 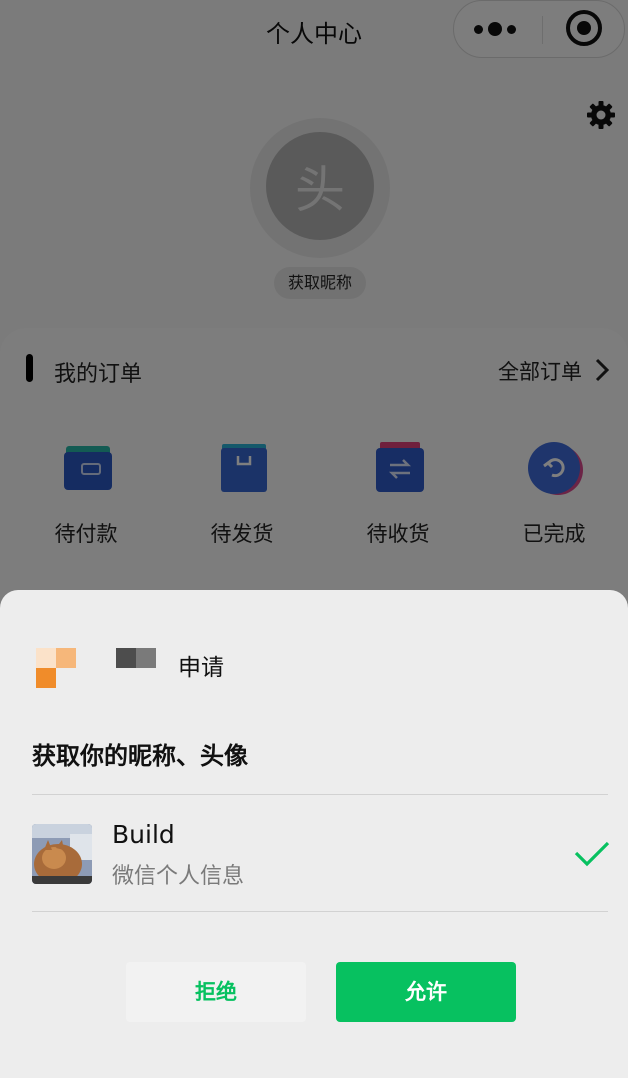 I want to click on allow-button: 允许, so click(x=426, y=992).